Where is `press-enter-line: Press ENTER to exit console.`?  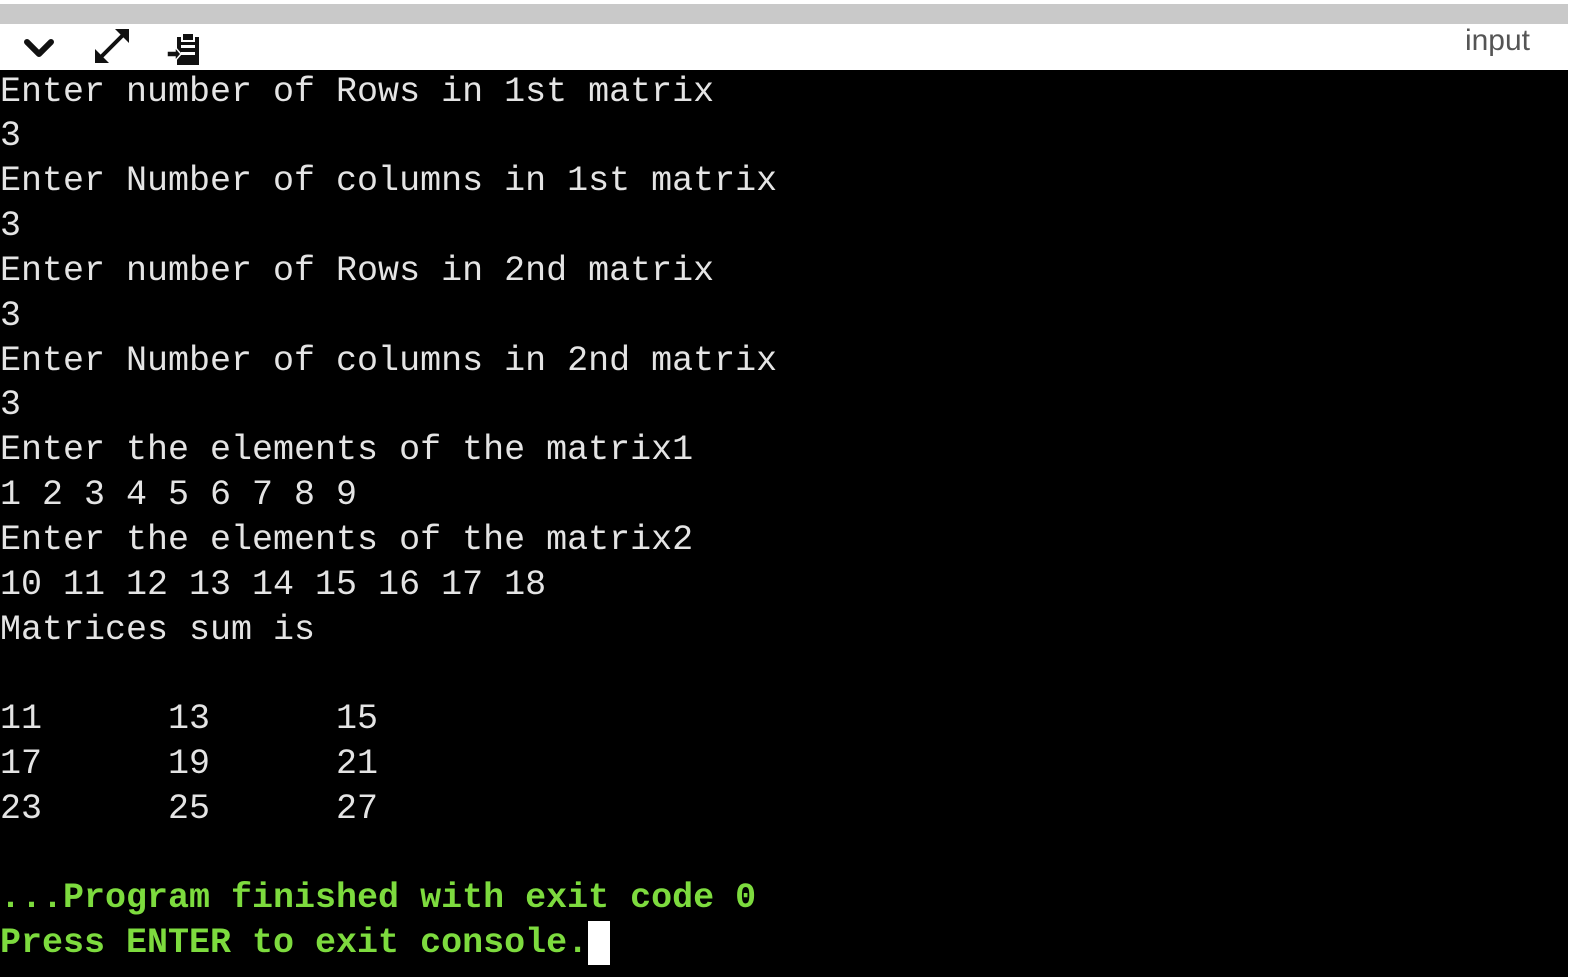
press-enter-line: Press ENTER to exit console. is located at coordinates (305, 943).